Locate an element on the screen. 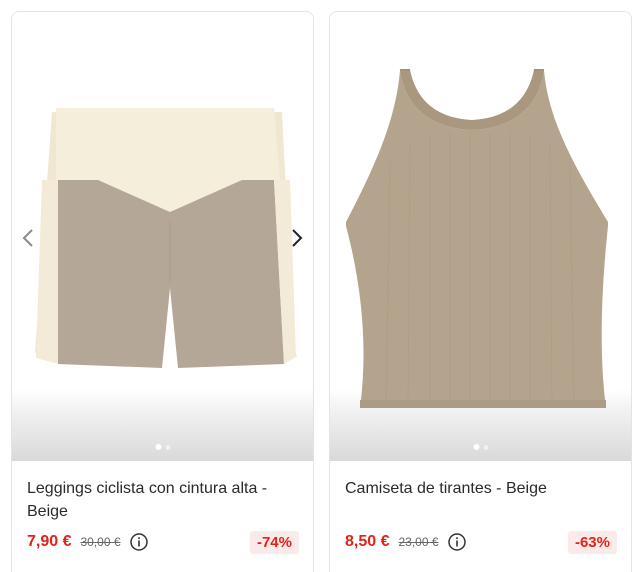  original-price: 30,00 € is located at coordinates (100, 542).